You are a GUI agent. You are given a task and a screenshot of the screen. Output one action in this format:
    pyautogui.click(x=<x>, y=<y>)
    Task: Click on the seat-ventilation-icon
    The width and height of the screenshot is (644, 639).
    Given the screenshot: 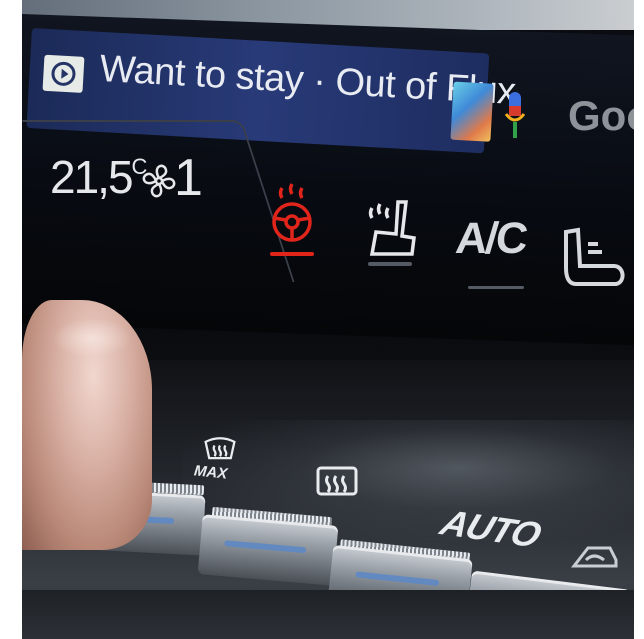 What is the action you would take?
    pyautogui.click(x=596, y=263)
    